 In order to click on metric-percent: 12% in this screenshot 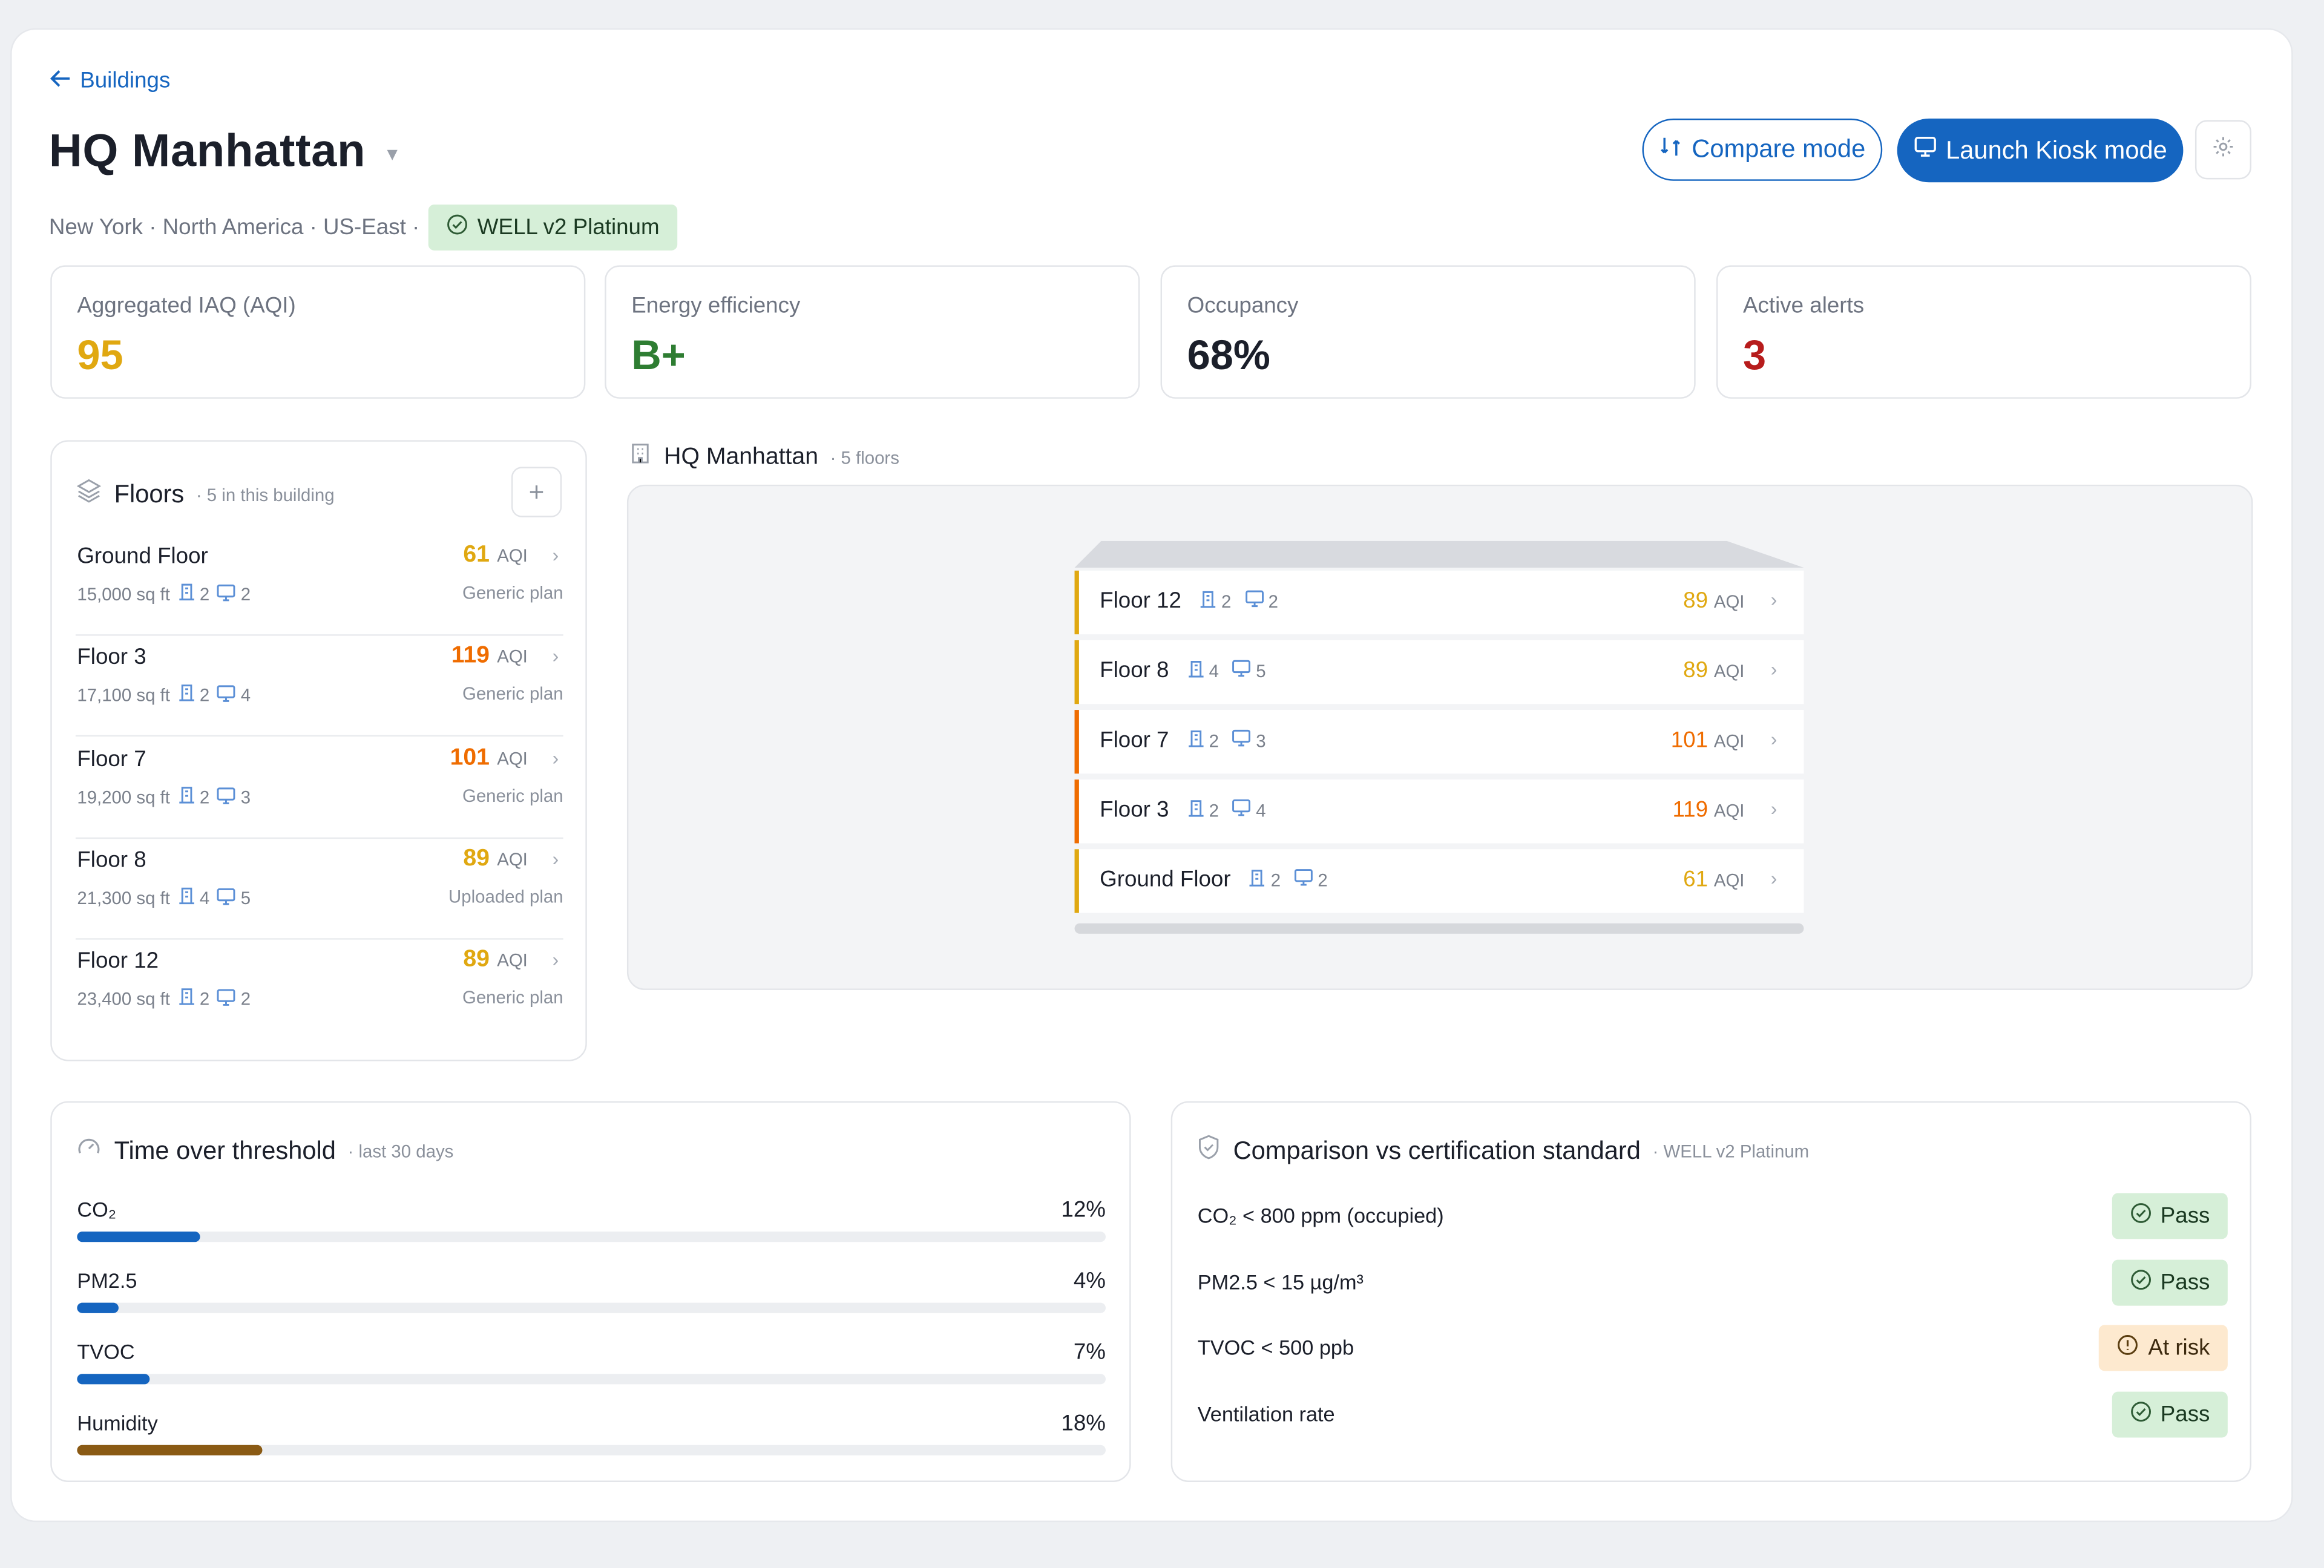, I will do `click(1083, 1210)`.